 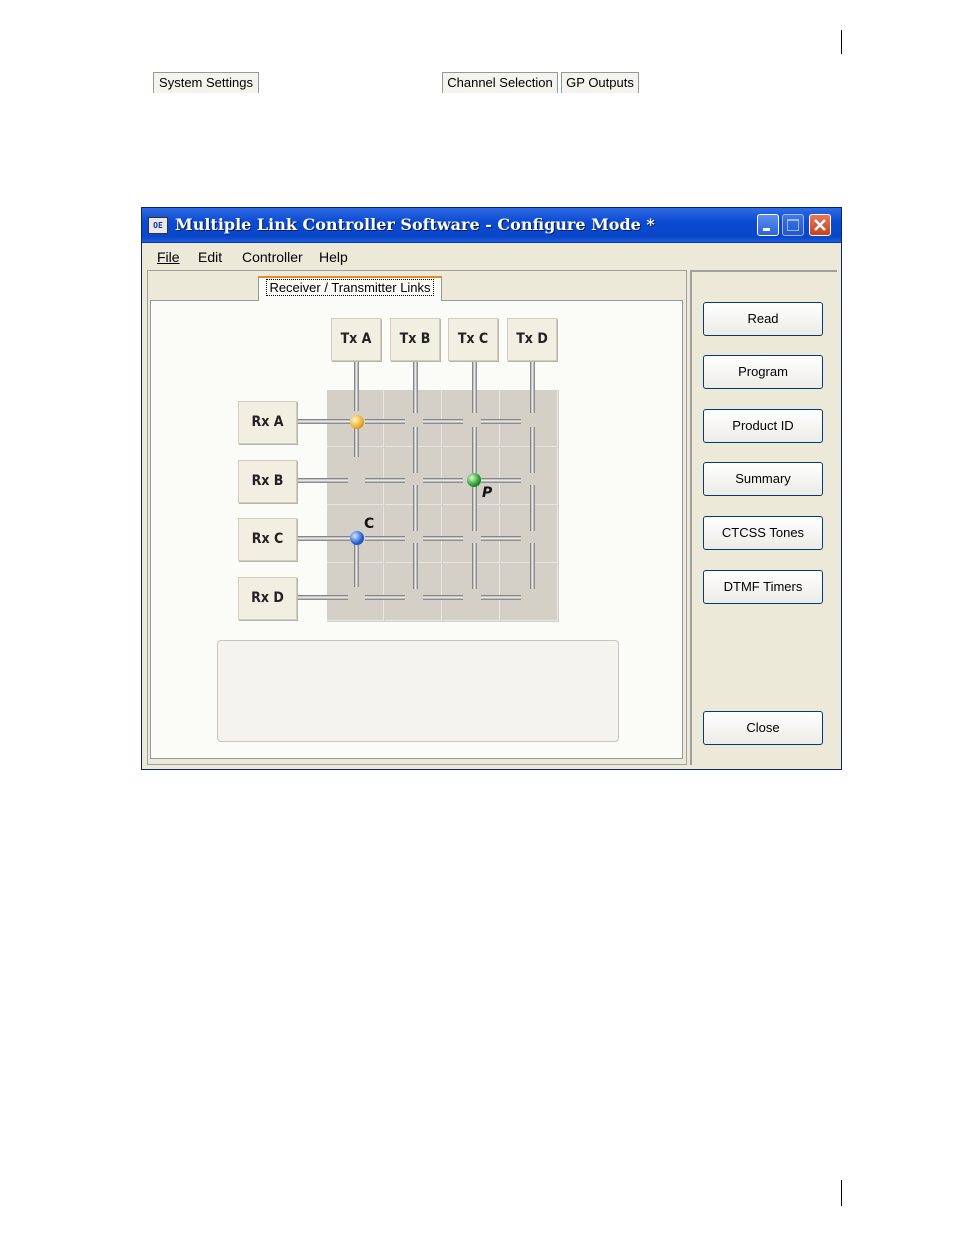 I want to click on read-button: Read, so click(x=763, y=319).